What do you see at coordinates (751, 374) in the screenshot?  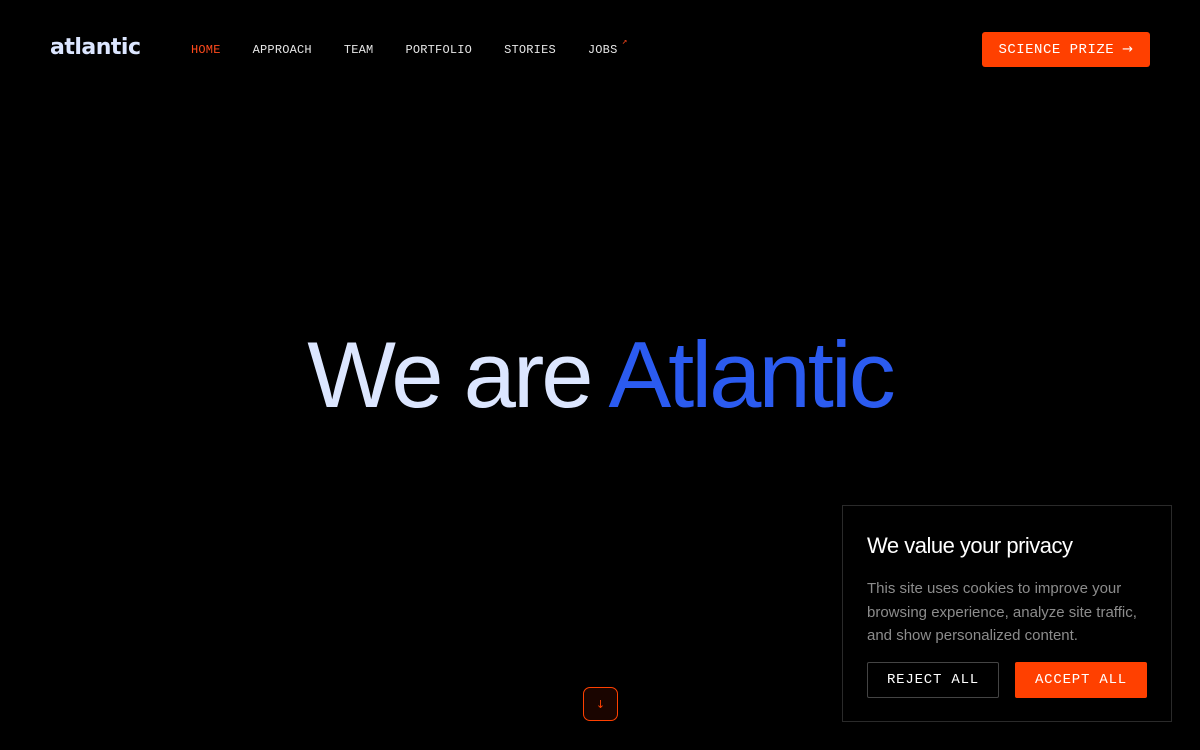 I see `hero-highlight: Atlantic` at bounding box center [751, 374].